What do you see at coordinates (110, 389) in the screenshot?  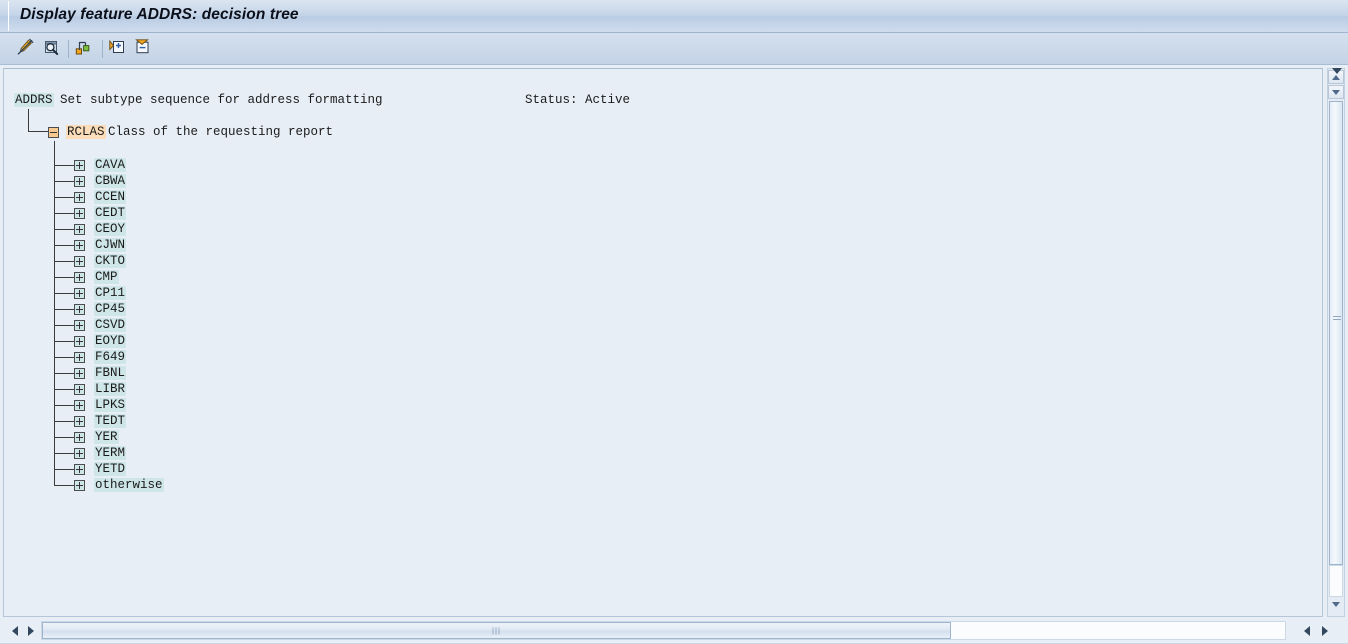 I see `tree-leaf-label: LIBR` at bounding box center [110, 389].